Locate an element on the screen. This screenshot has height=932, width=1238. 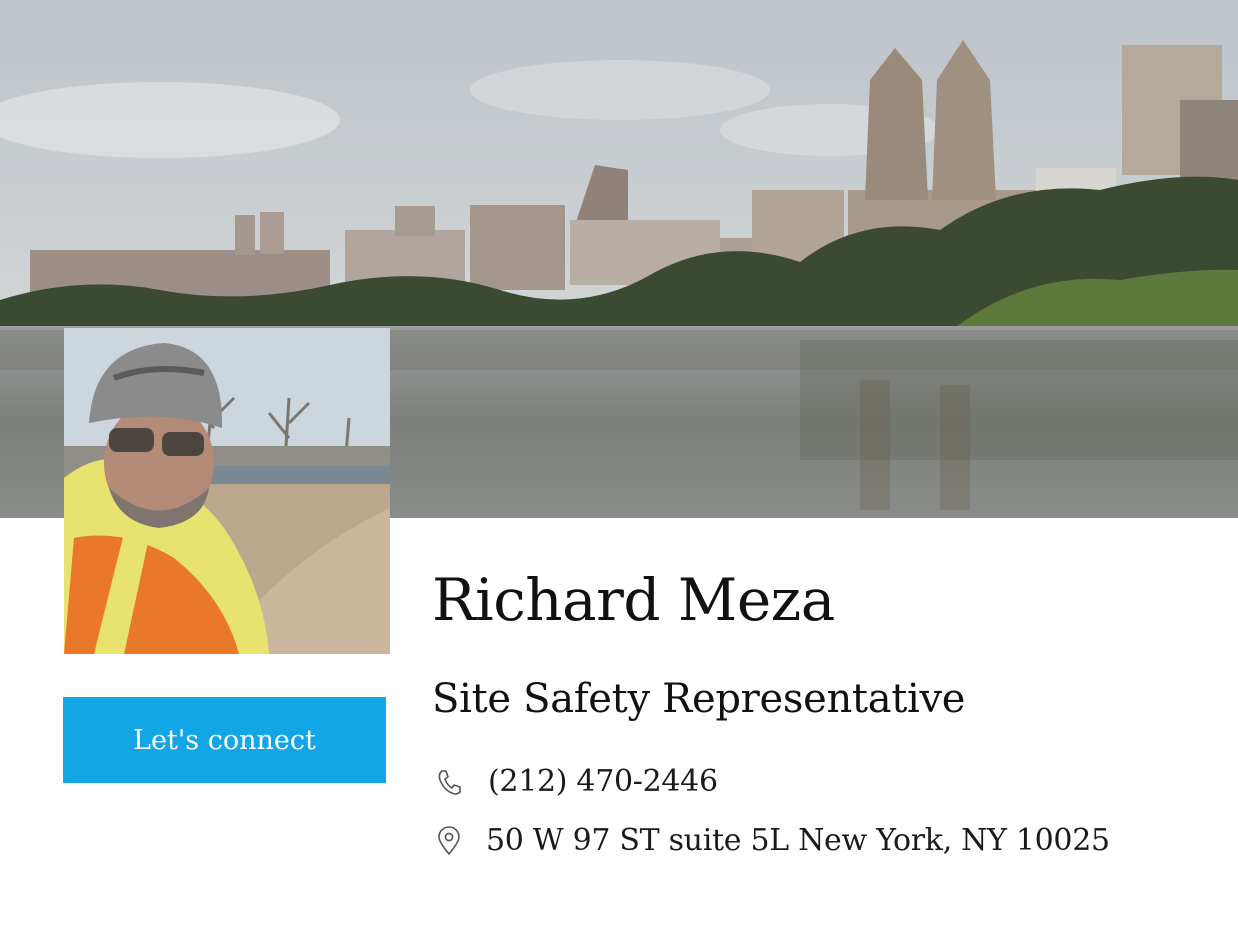
lets-connect-button: Let's connect is located at coordinates (224, 740).